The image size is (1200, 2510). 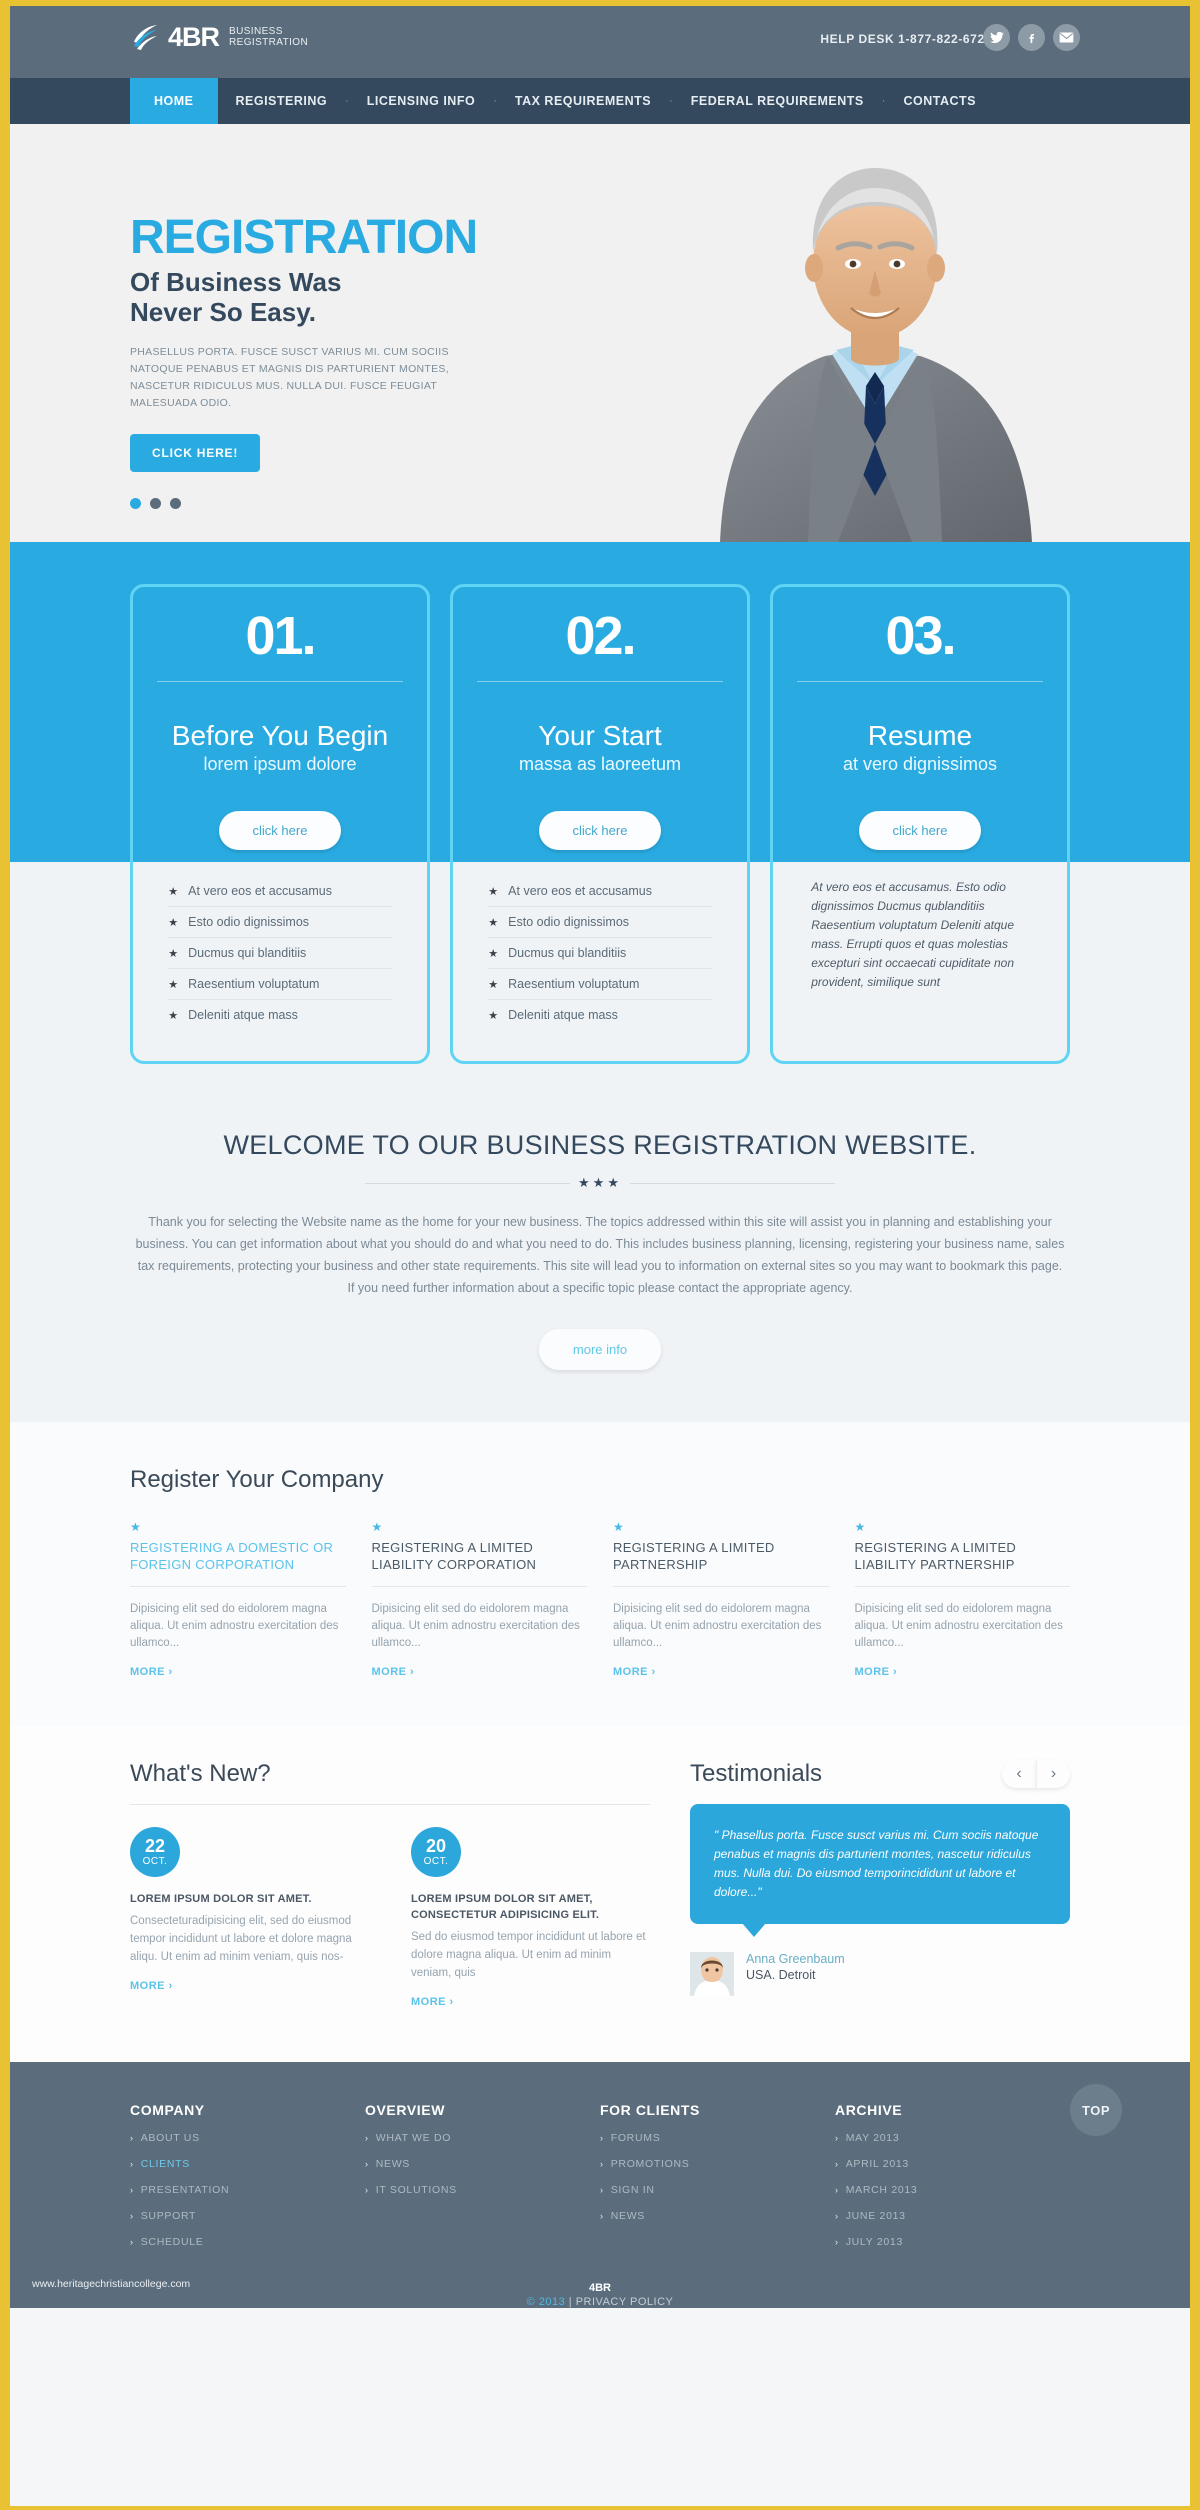 I want to click on twitter-icon, so click(x=996, y=37).